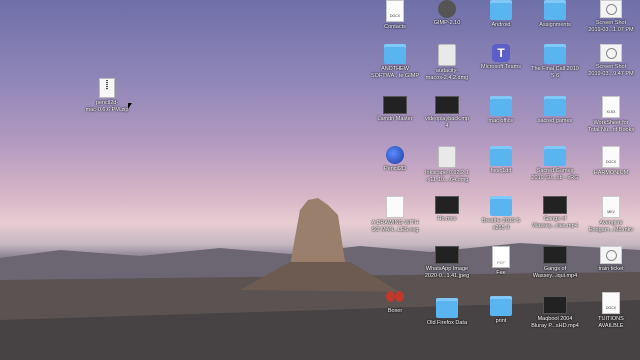 The height and width of the screenshot is (360, 640). I want to click on desktop-icon-breathe: Breathe 2019 S x265 9, so click(501, 213).